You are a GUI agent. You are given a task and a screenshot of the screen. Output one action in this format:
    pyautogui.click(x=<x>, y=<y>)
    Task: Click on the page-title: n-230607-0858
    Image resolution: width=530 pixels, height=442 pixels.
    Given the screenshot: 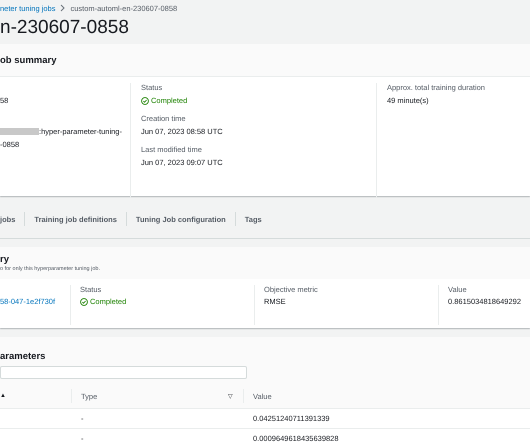 What is the action you would take?
    pyautogui.click(x=65, y=28)
    